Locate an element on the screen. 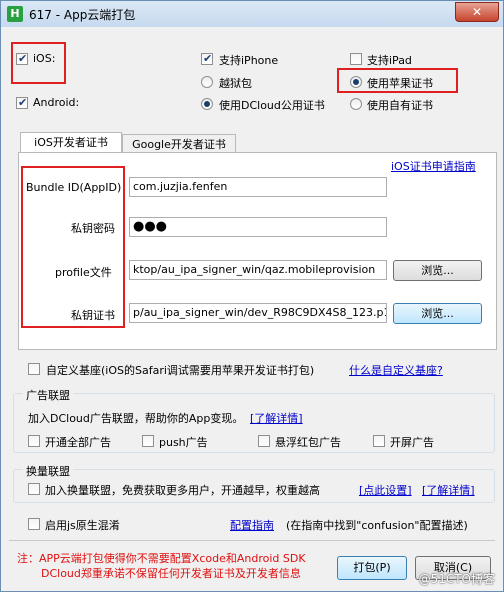 The image size is (504, 592). ad-alliance-detail-link: [了解详情] is located at coordinates (276, 418).